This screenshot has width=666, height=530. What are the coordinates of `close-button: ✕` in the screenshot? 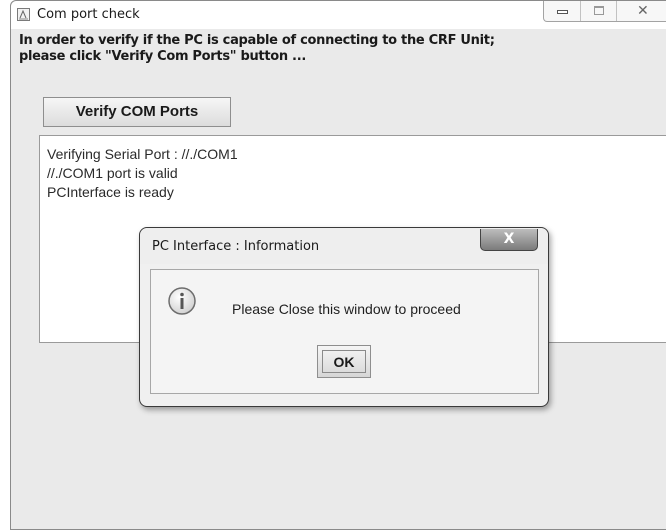 It's located at (641, 11).